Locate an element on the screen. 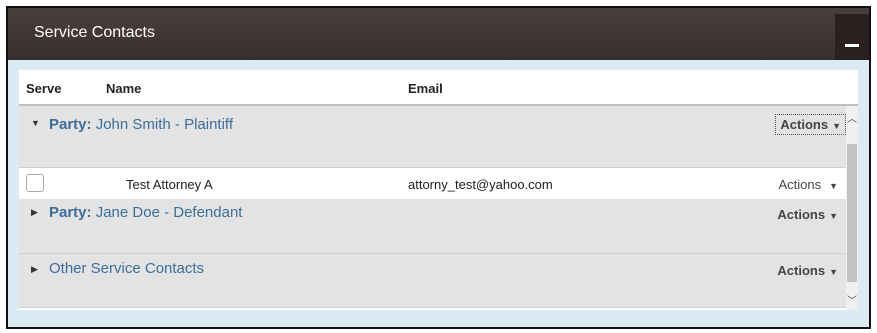 This screenshot has width=877, height=333. panel-title: Service Contacts is located at coordinates (94, 32).